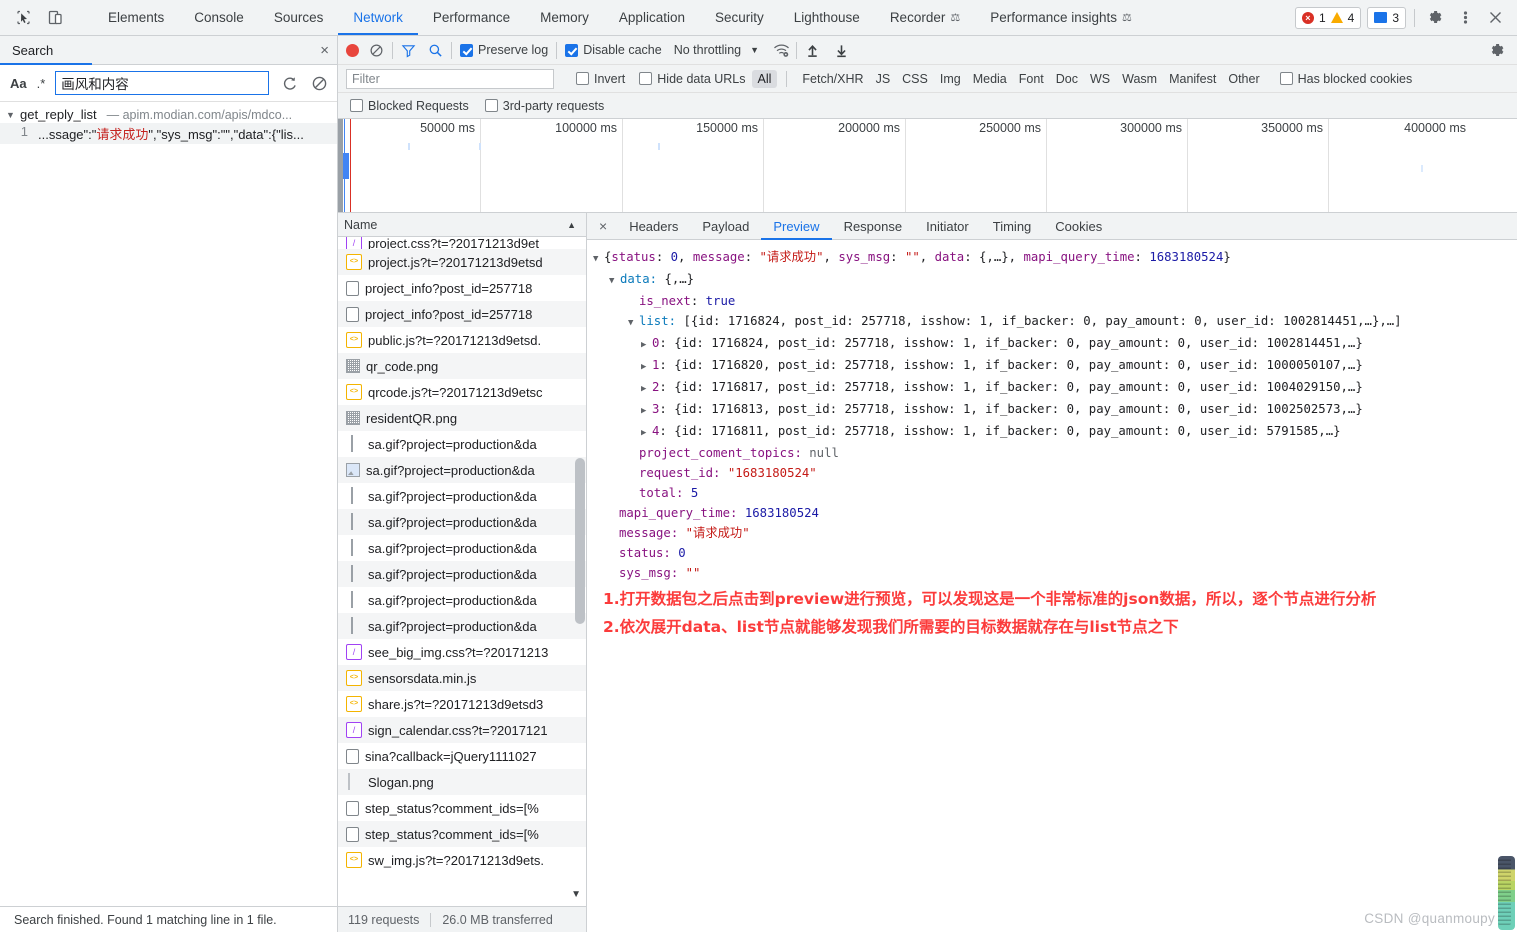 The width and height of the screenshot is (1517, 932). What do you see at coordinates (832, 79) in the screenshot?
I see `filter-type-fetch-xhr: Fetch/XHR` at bounding box center [832, 79].